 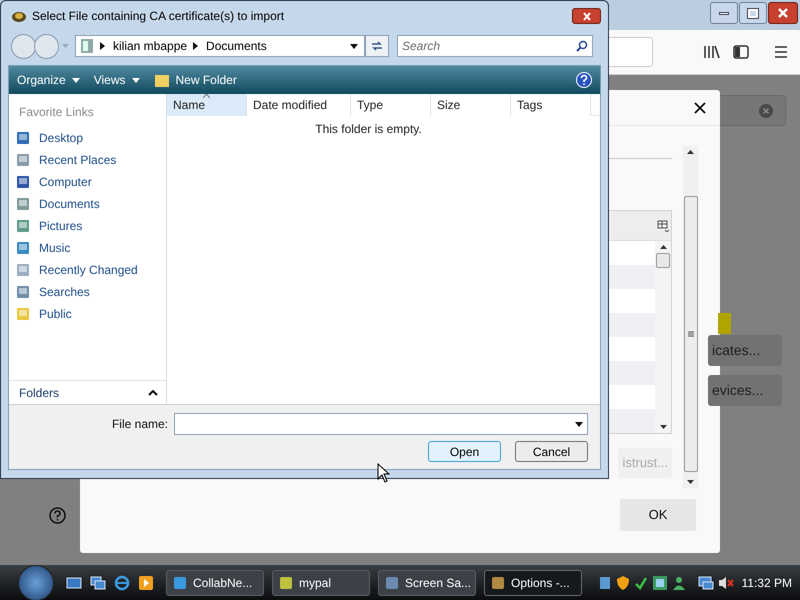 What do you see at coordinates (381, 424) in the screenshot?
I see `file-name-field` at bounding box center [381, 424].